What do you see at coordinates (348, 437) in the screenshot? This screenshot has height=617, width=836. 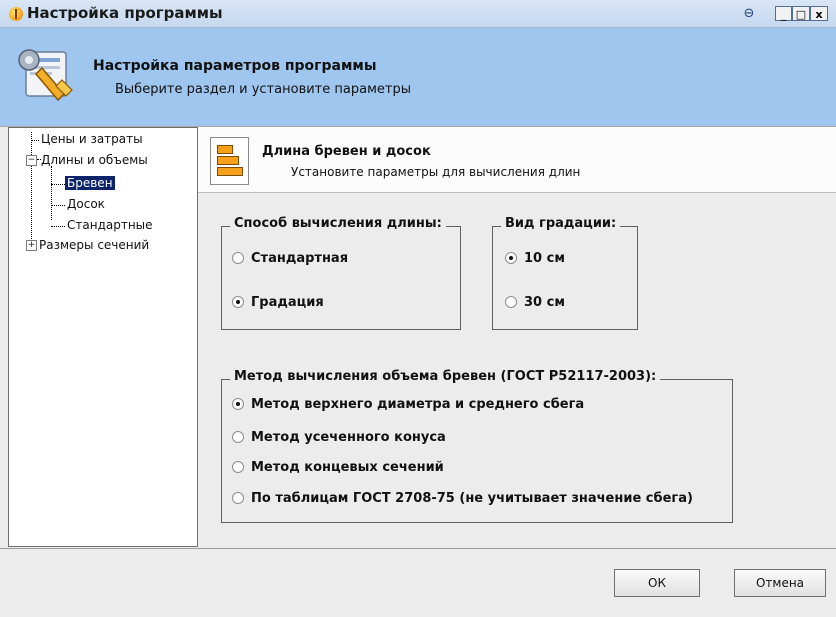 I see `radio-truncated-cone-label: Метод усеченного конуса` at bounding box center [348, 437].